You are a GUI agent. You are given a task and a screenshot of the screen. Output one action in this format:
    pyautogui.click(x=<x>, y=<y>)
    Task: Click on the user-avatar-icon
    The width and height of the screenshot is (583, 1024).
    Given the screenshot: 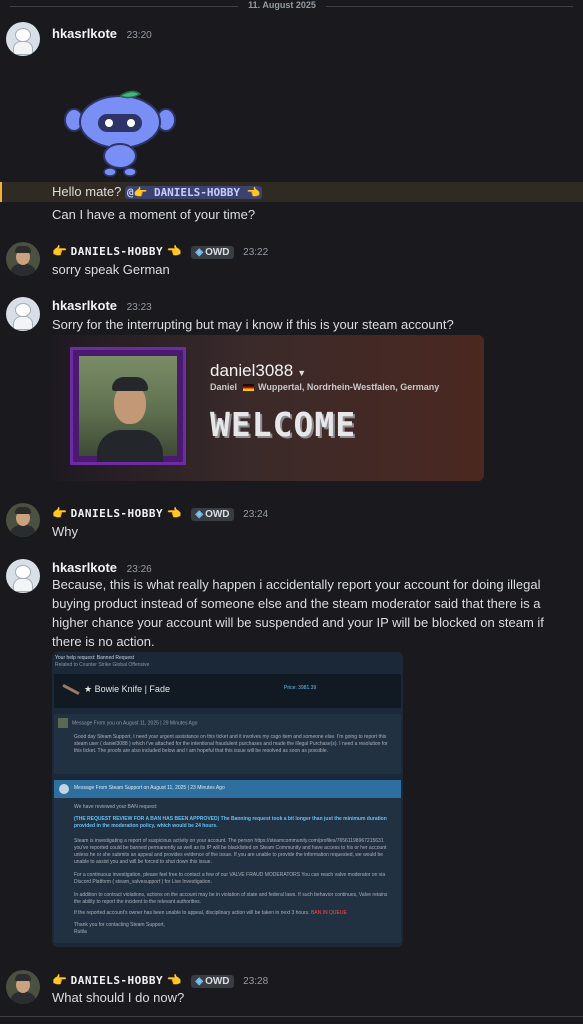 What is the action you would take?
    pyautogui.click(x=63, y=723)
    